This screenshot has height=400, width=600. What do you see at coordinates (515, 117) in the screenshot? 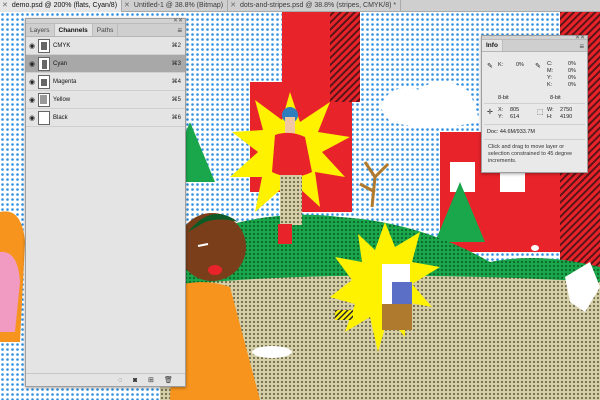
I see `y-pos-value: 614` at bounding box center [515, 117].